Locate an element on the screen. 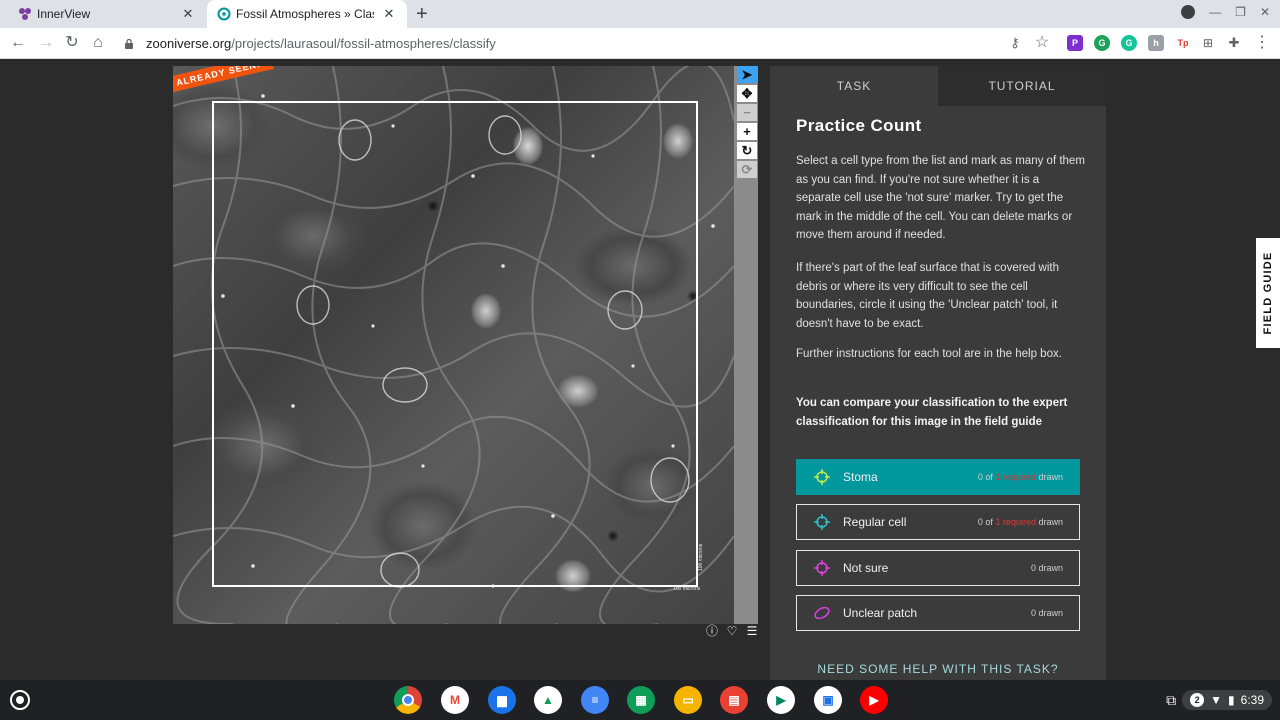  restore-icon: ❐ is located at coordinates (1240, 12).